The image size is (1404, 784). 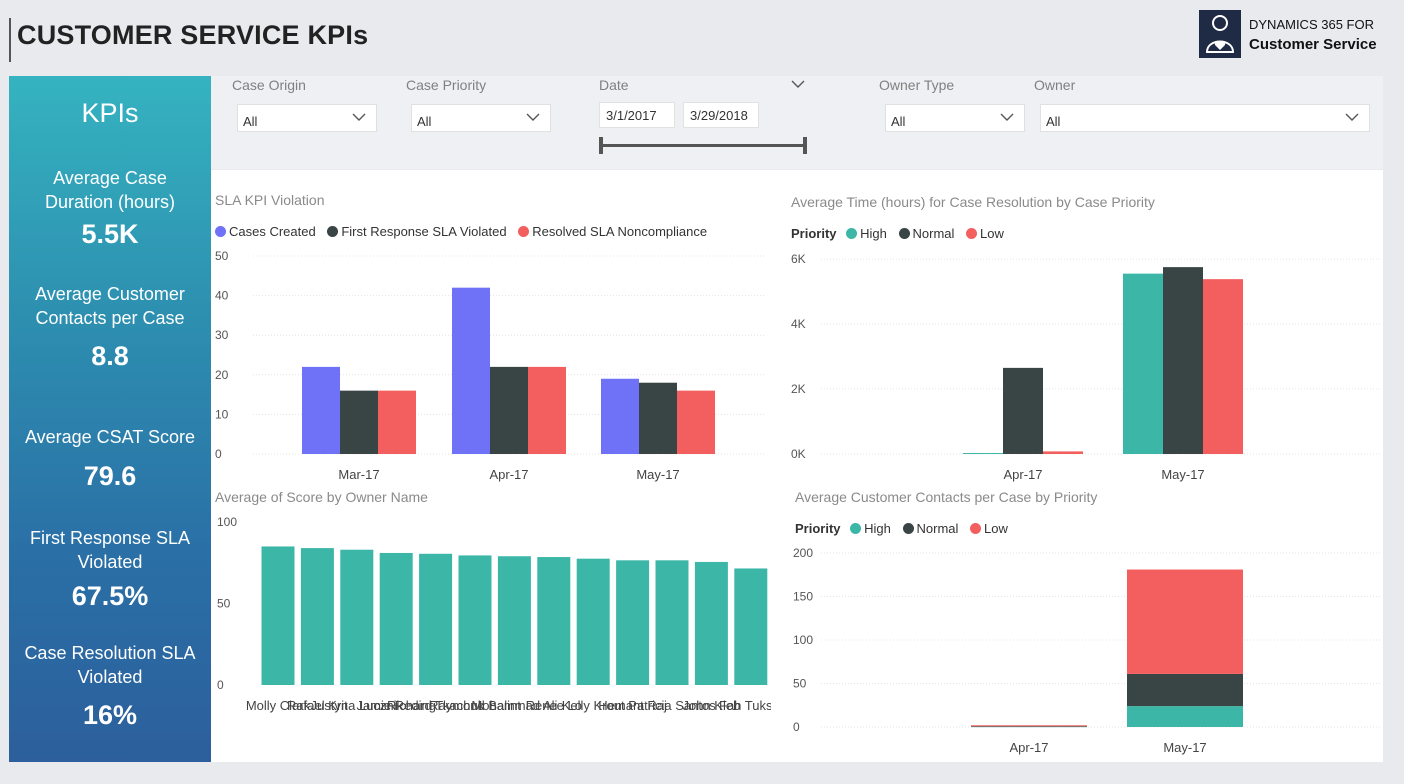 I want to click on kpi-label-line: Average CSAT Score, so click(x=110, y=437).